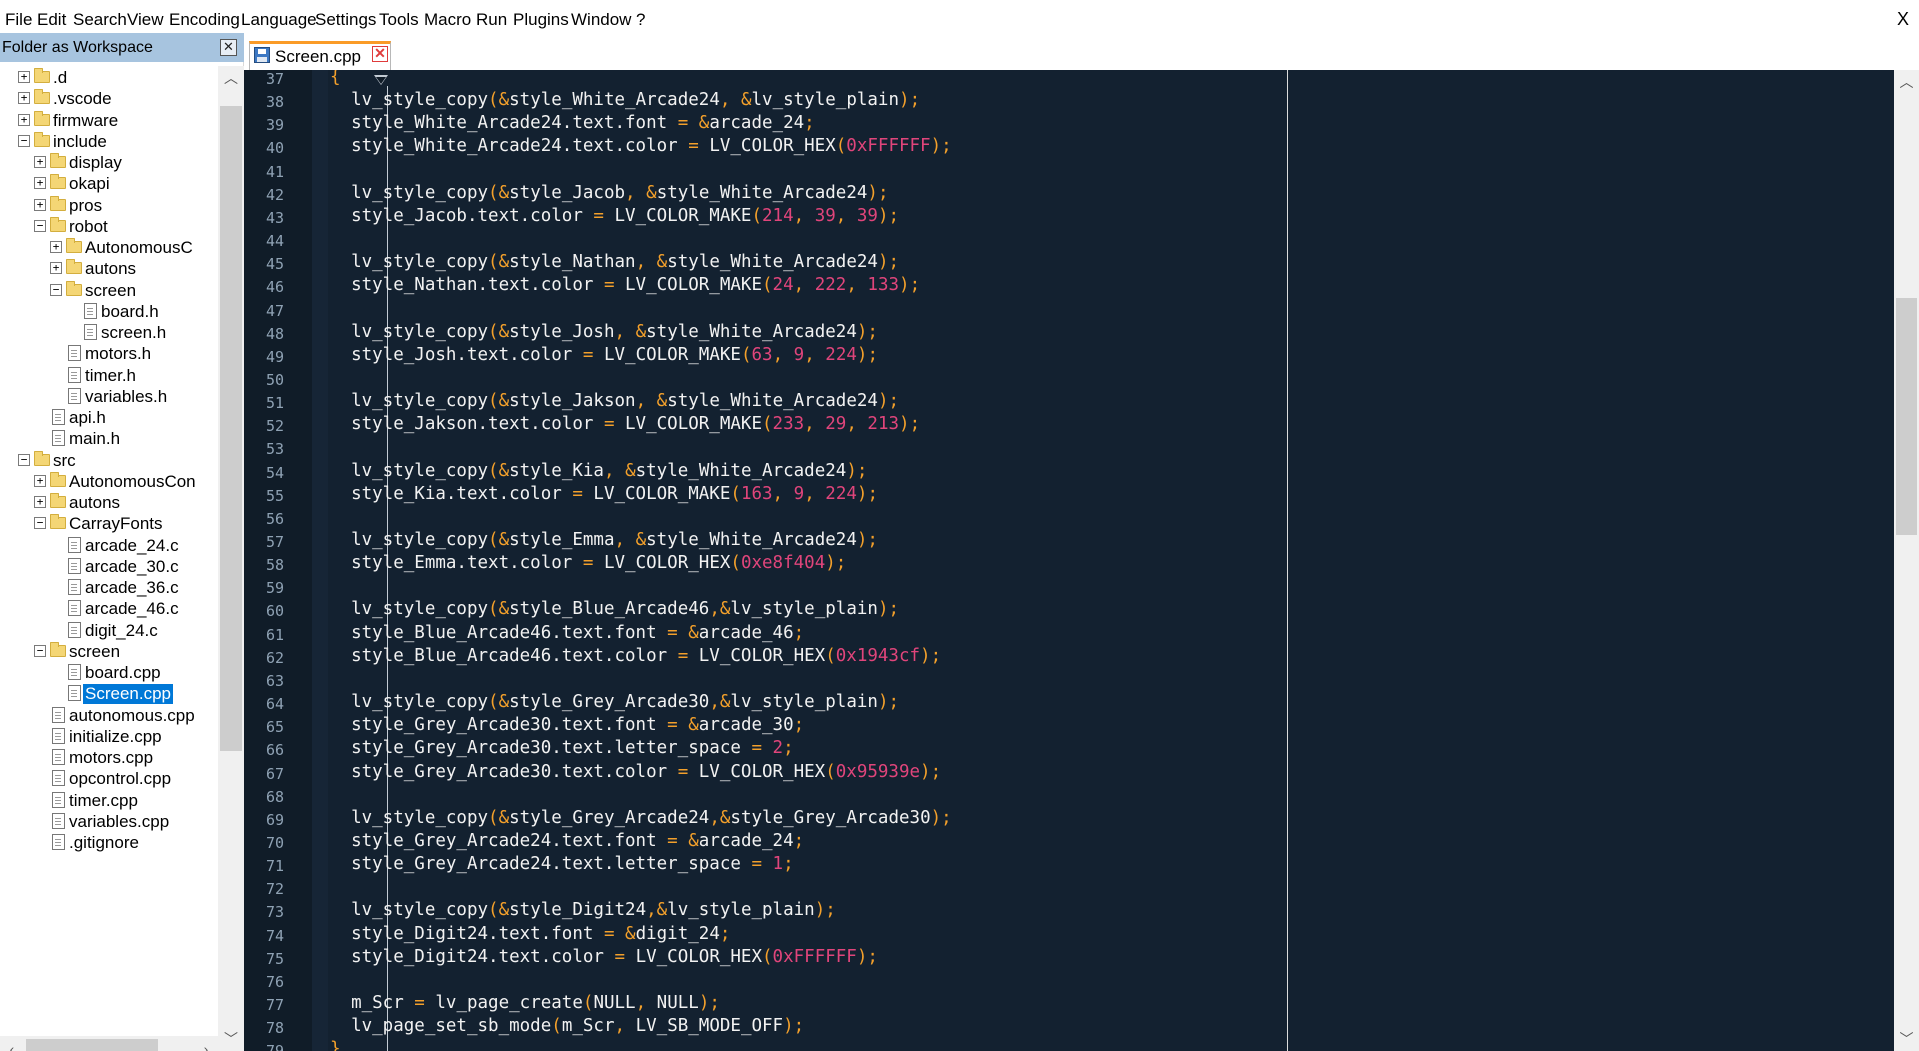 Image resolution: width=1919 pixels, height=1051 pixels. What do you see at coordinates (100, 20) in the screenshot?
I see `menu-search: Search` at bounding box center [100, 20].